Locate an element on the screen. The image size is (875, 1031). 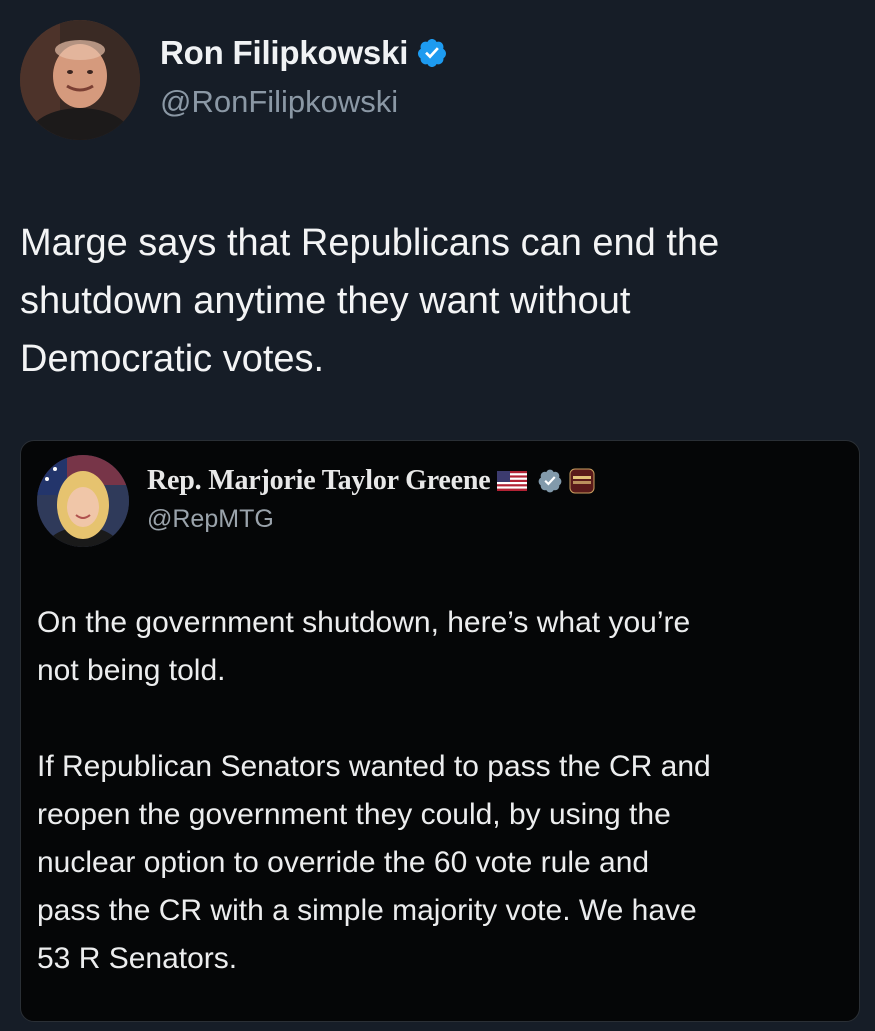
quoted-author-name: Rep. Marjorie Taylor Greene is located at coordinates (319, 481).